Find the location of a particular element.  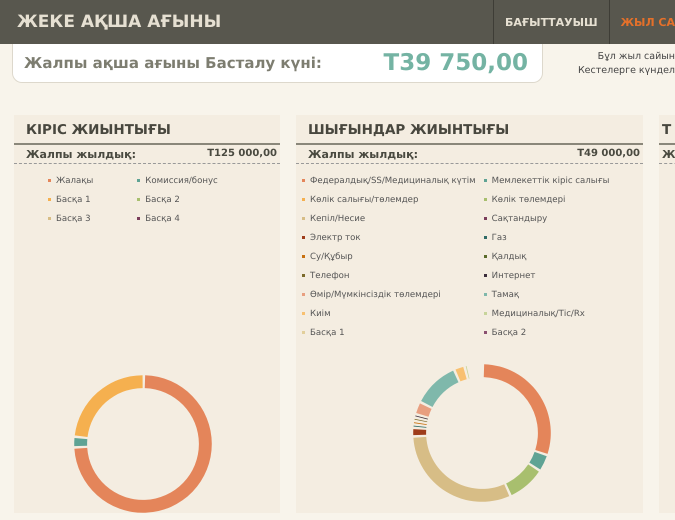

legend-label: Киім is located at coordinates (320, 313).